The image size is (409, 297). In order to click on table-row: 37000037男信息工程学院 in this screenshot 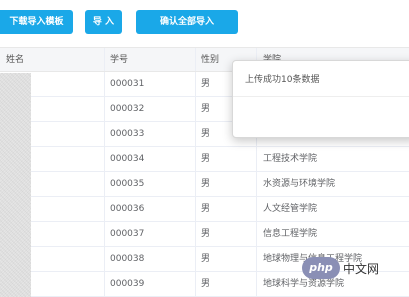, I will do `click(204, 234)`.